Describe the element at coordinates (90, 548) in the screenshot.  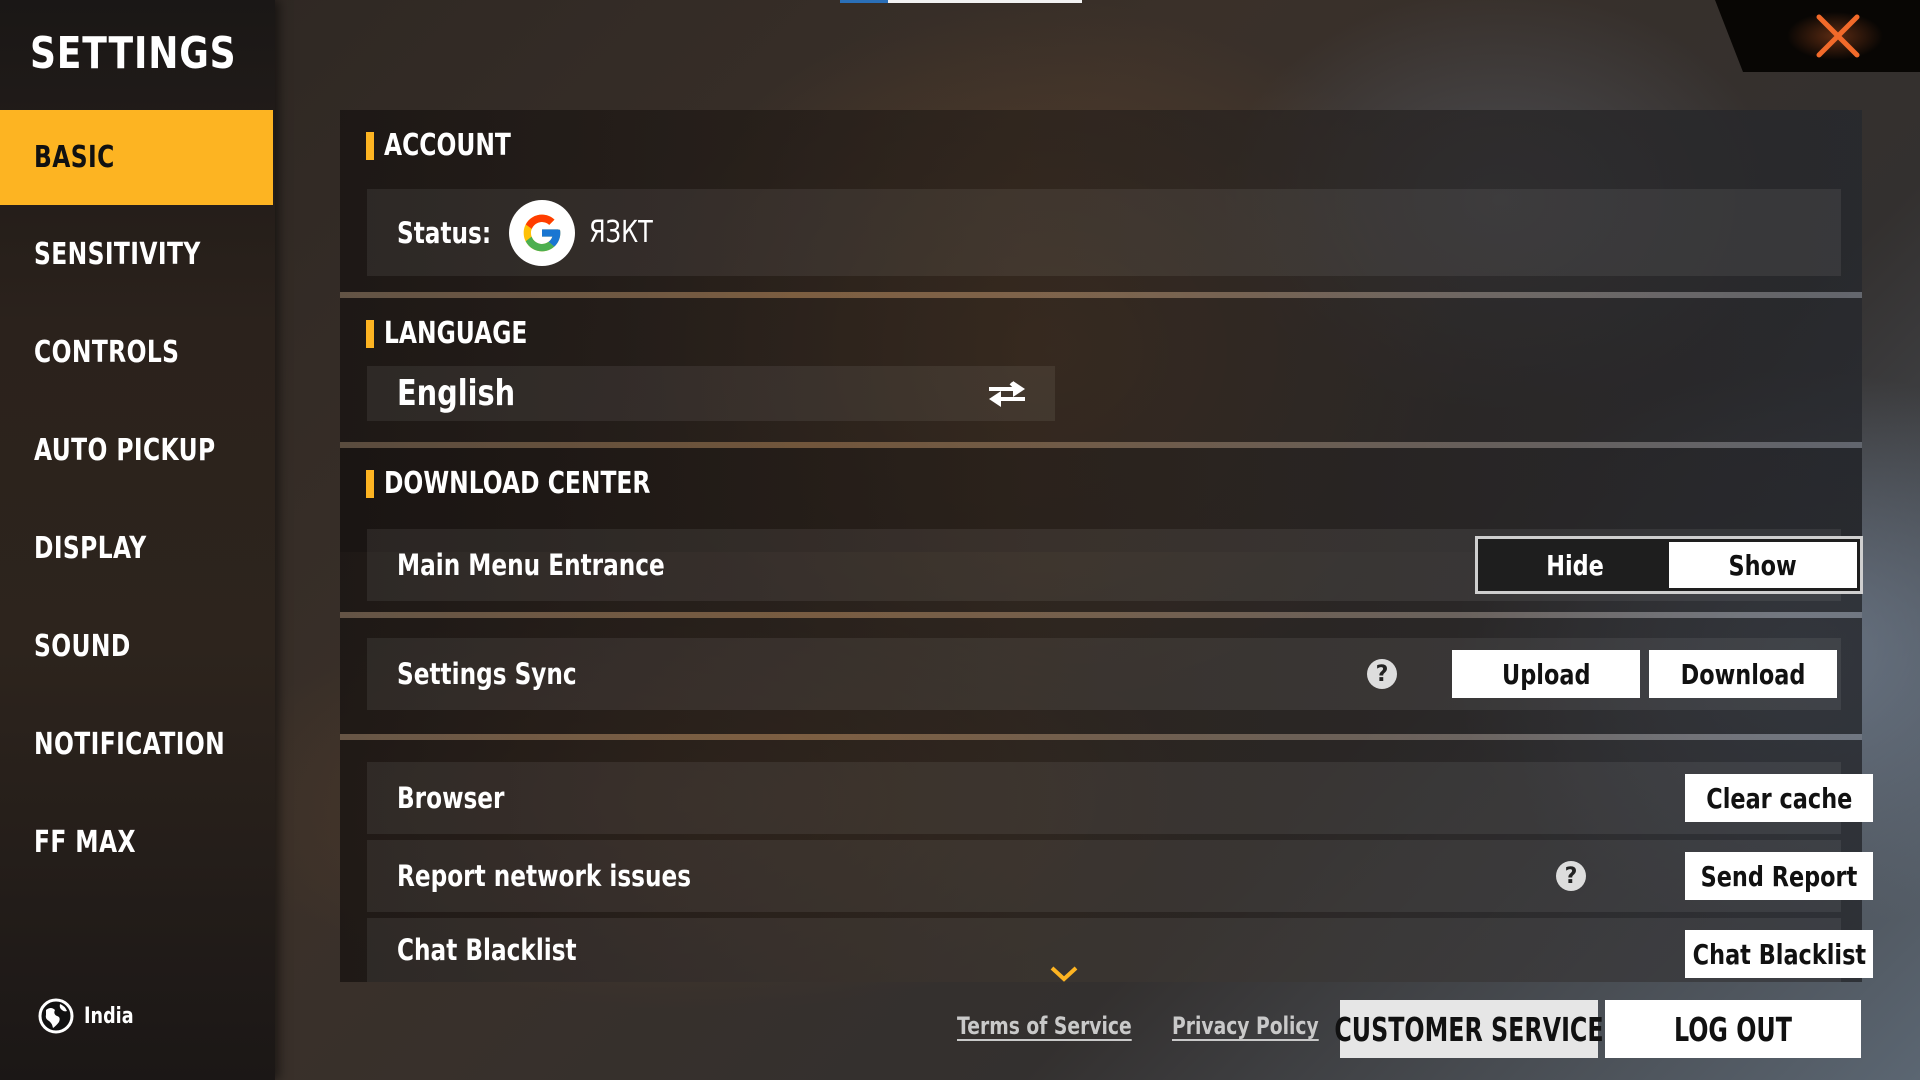
I see `sidebar-item-label: DISPLAY` at that location.